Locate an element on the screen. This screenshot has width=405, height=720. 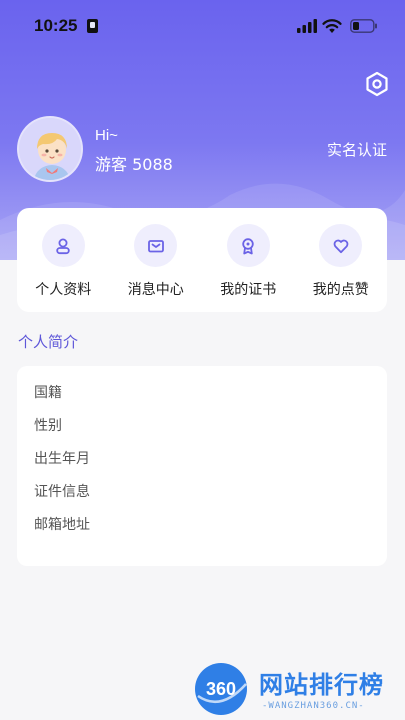
watermark-subtext: -WANGZHAN360.CN- is located at coordinates (313, 706).